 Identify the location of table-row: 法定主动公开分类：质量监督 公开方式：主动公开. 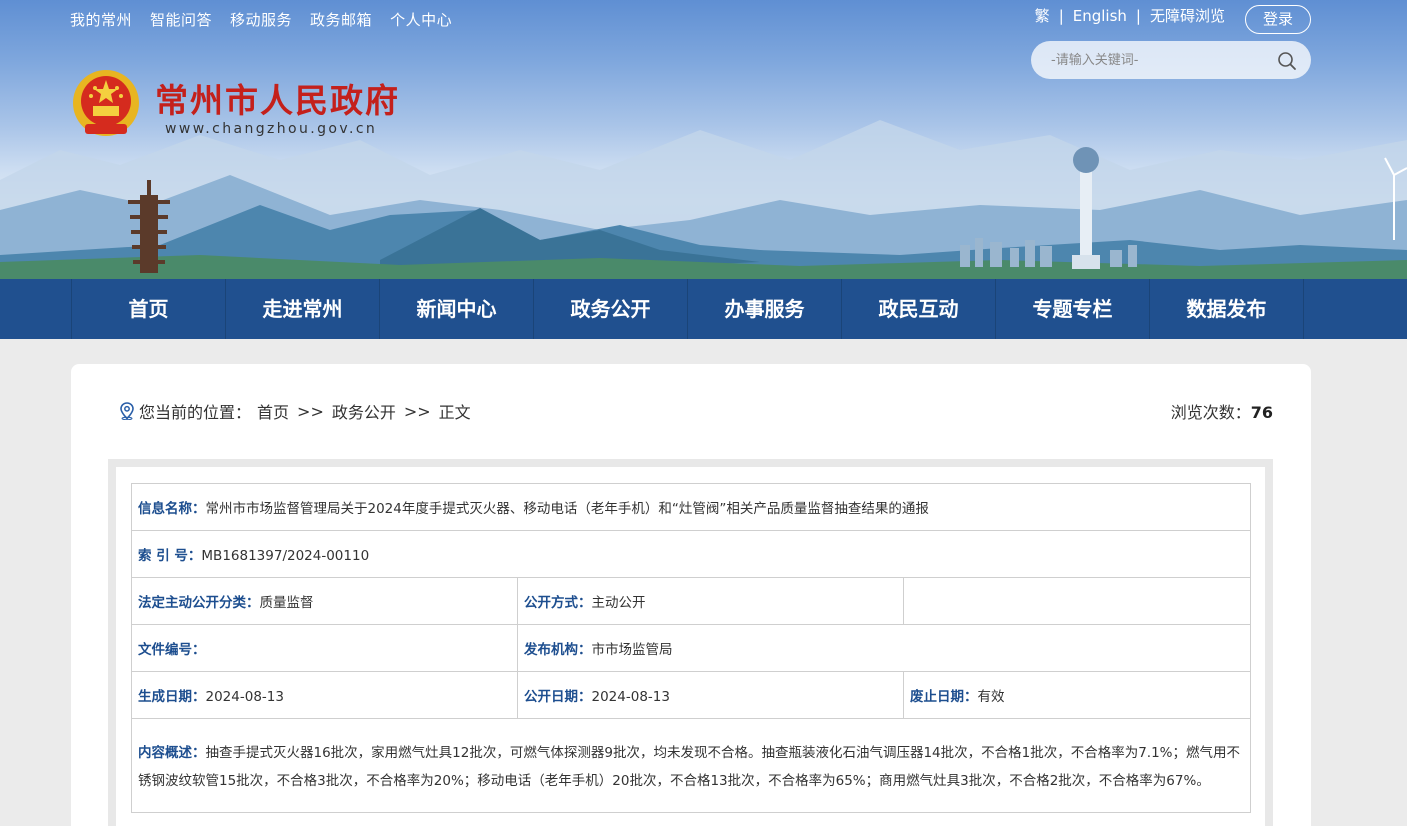
(691, 601).